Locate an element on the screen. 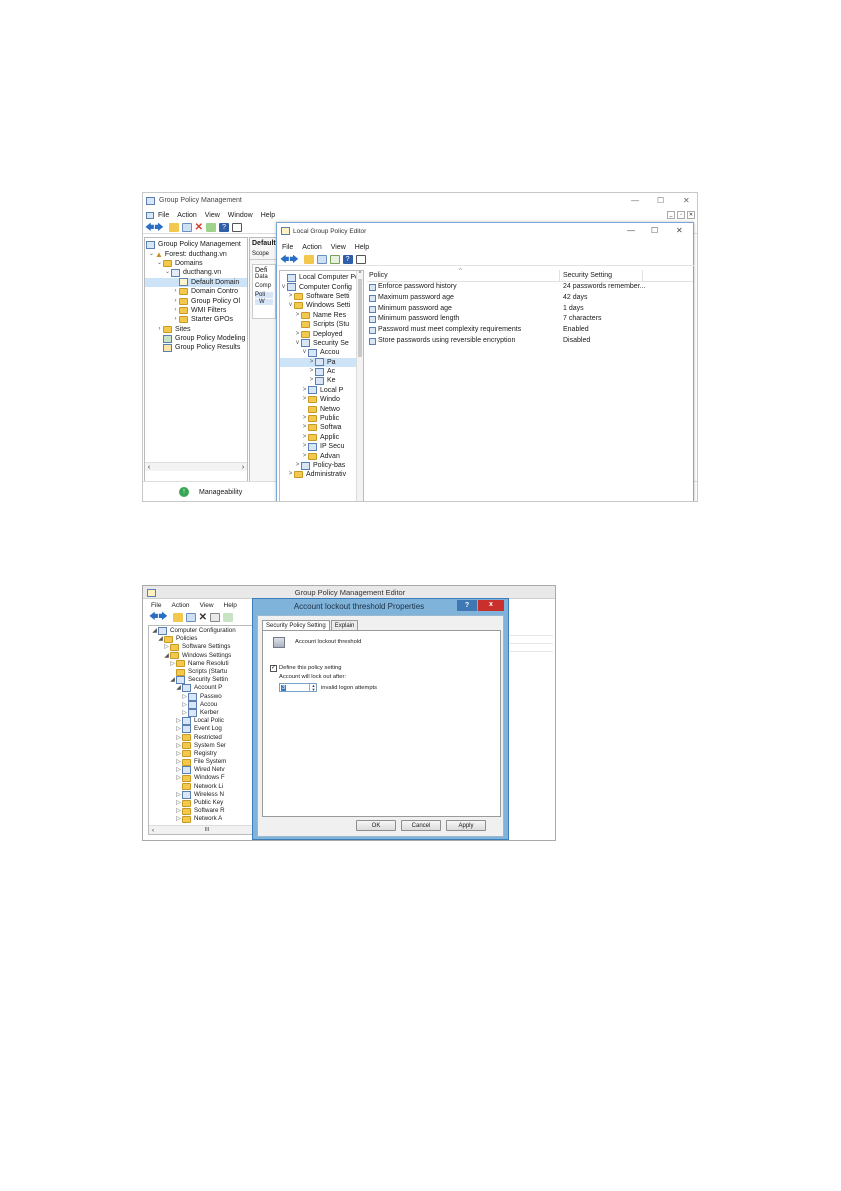 This screenshot has height=1191, width=841. gpm-menu-action: Action is located at coordinates (186, 215).